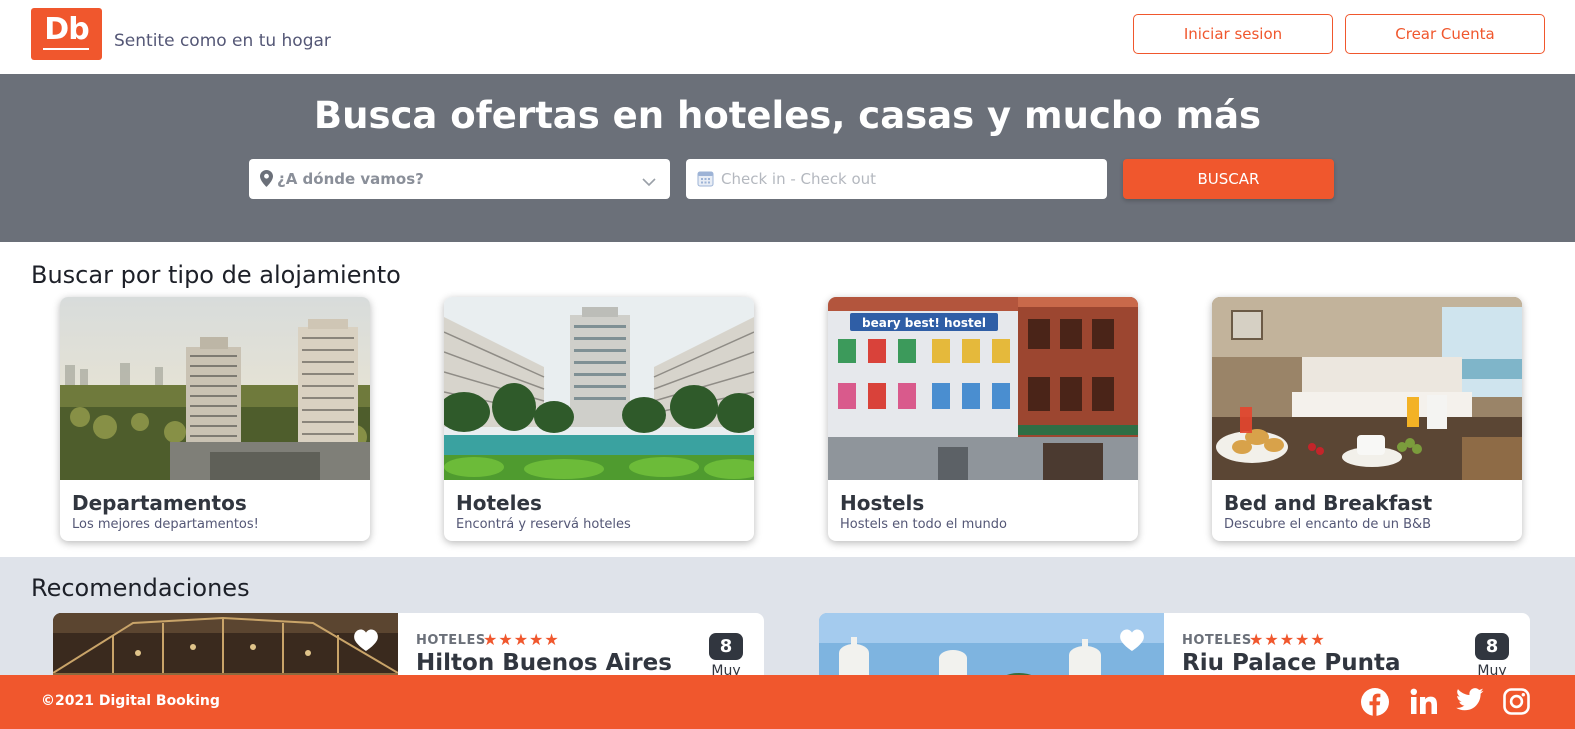  I want to click on login-button: Iniciar sesion, so click(1233, 34).